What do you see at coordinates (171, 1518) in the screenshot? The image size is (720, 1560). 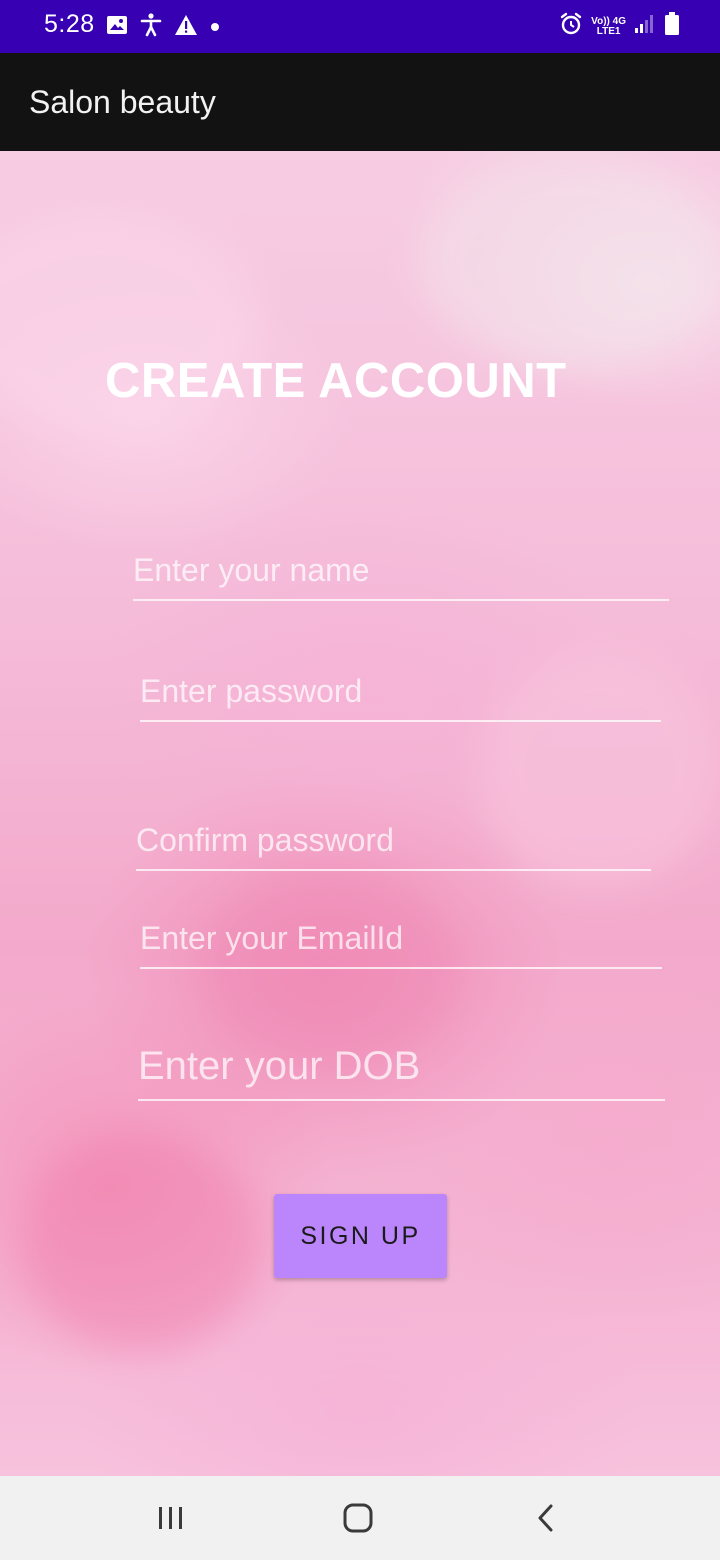 I see `recents-icon` at bounding box center [171, 1518].